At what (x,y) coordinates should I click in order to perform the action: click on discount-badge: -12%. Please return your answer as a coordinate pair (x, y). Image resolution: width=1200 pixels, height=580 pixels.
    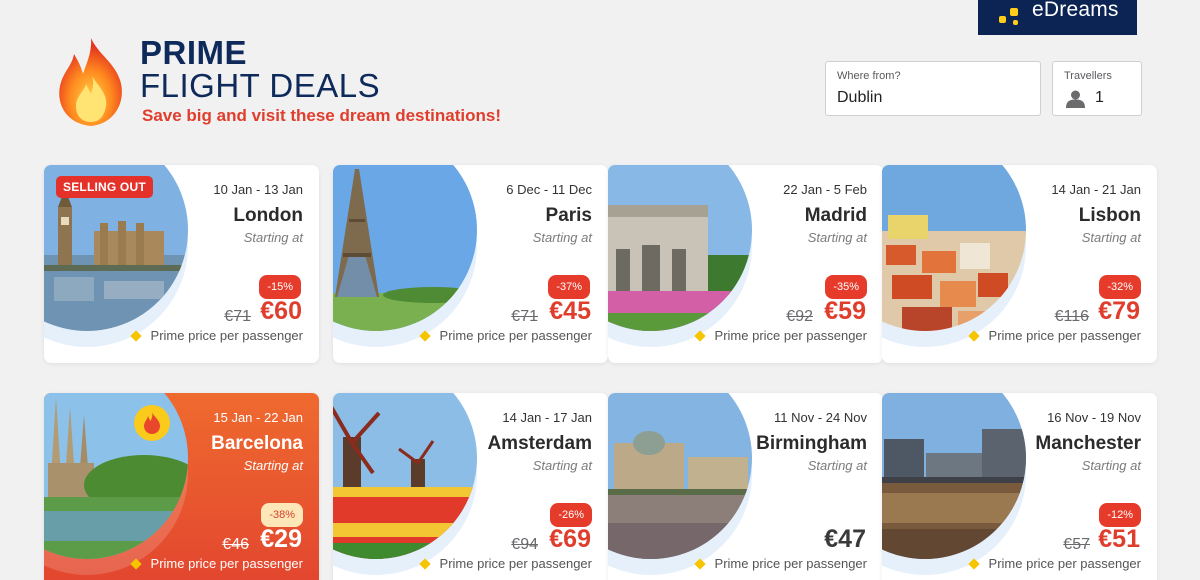
    Looking at the image, I should click on (1120, 515).